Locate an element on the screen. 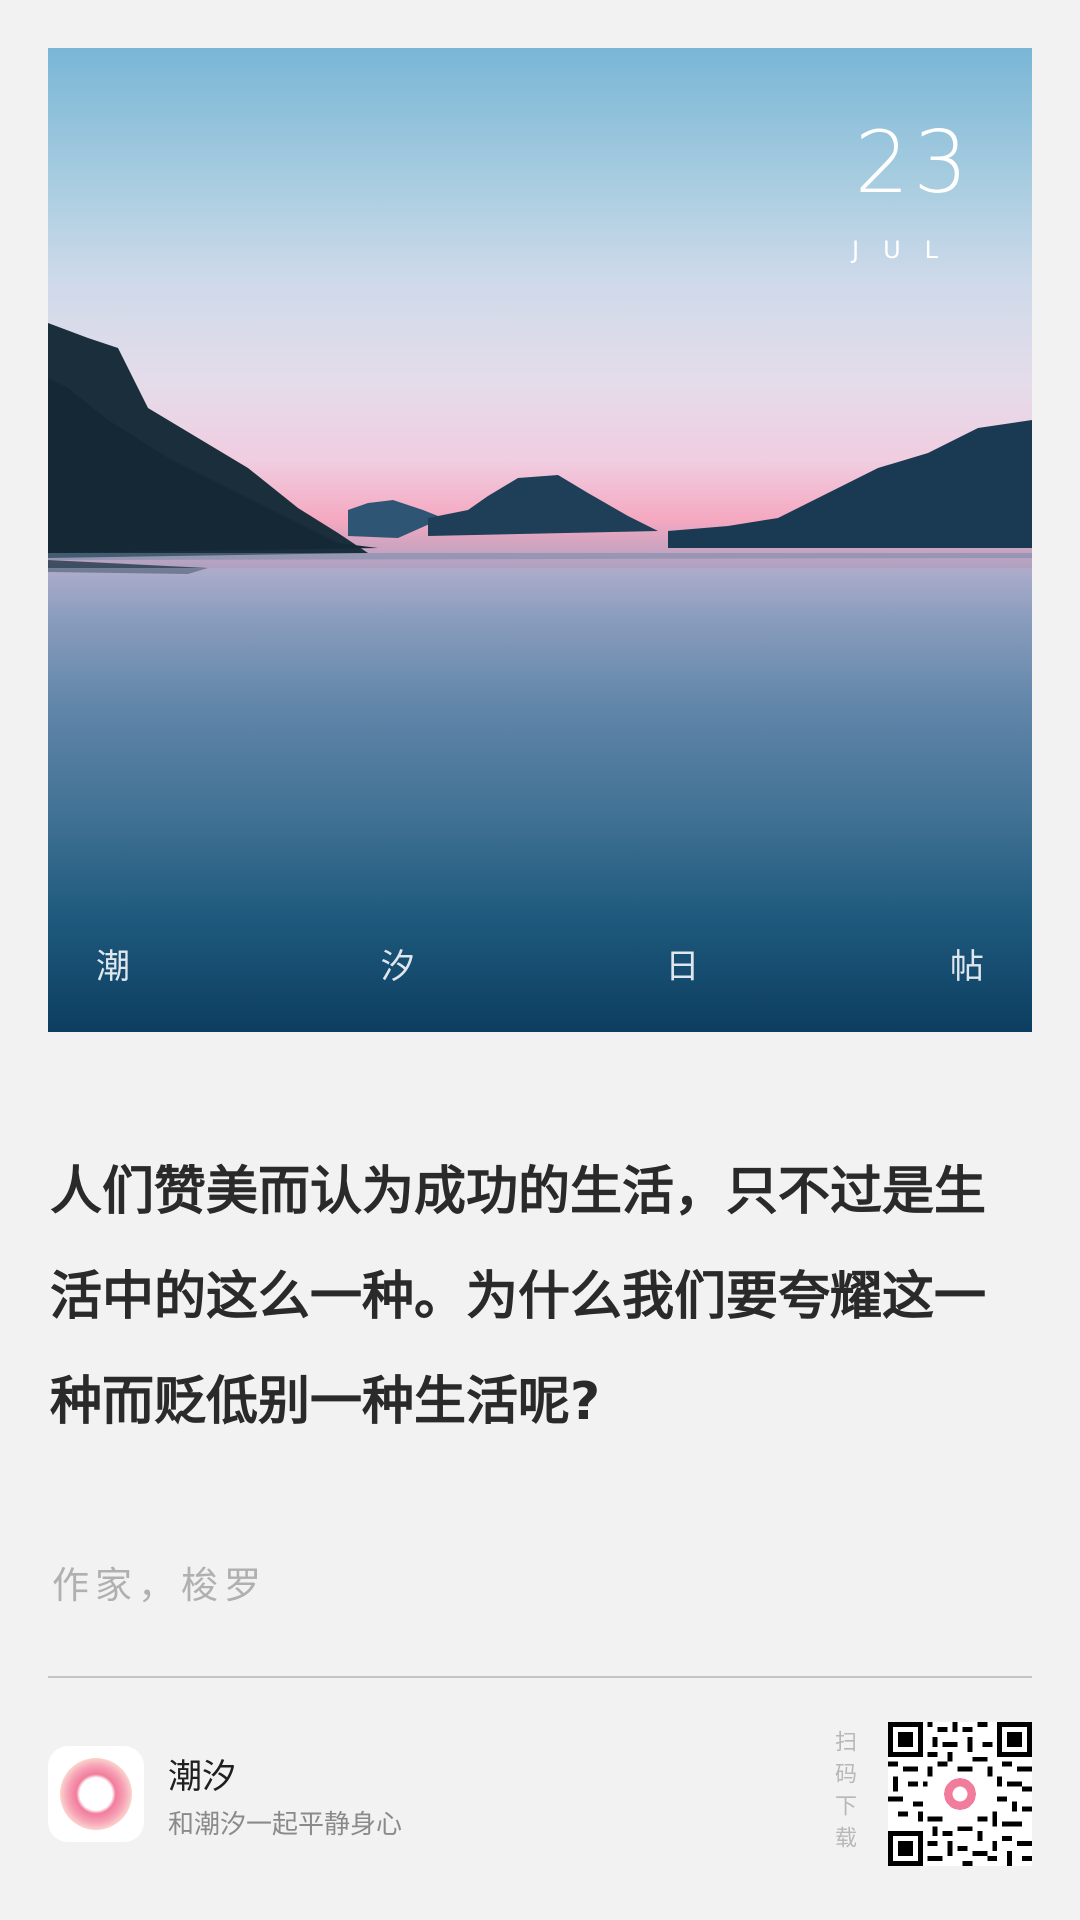 The width and height of the screenshot is (1080, 1920). caption-char-2: 汐 is located at coordinates (397, 967).